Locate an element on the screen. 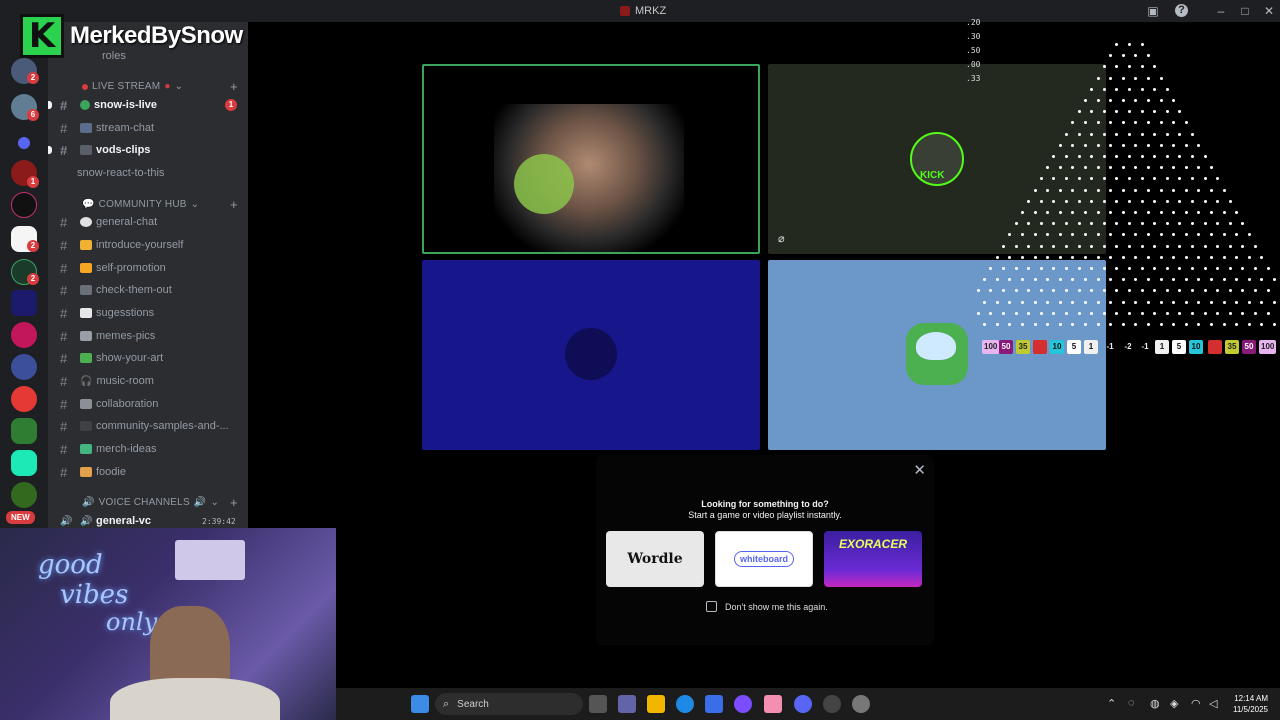  activity-card-wordle: Wordle is located at coordinates (655, 559).